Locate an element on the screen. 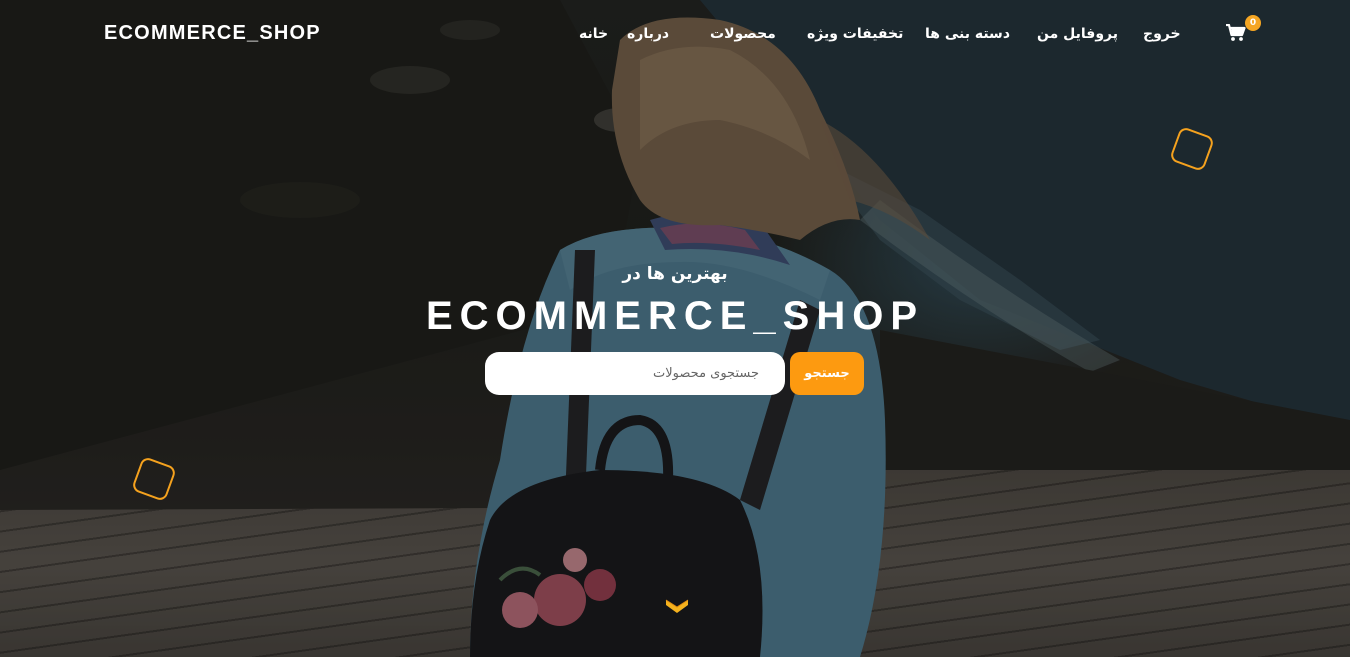 This screenshot has height=657, width=1350. scroll-down-button is located at coordinates (677, 606).